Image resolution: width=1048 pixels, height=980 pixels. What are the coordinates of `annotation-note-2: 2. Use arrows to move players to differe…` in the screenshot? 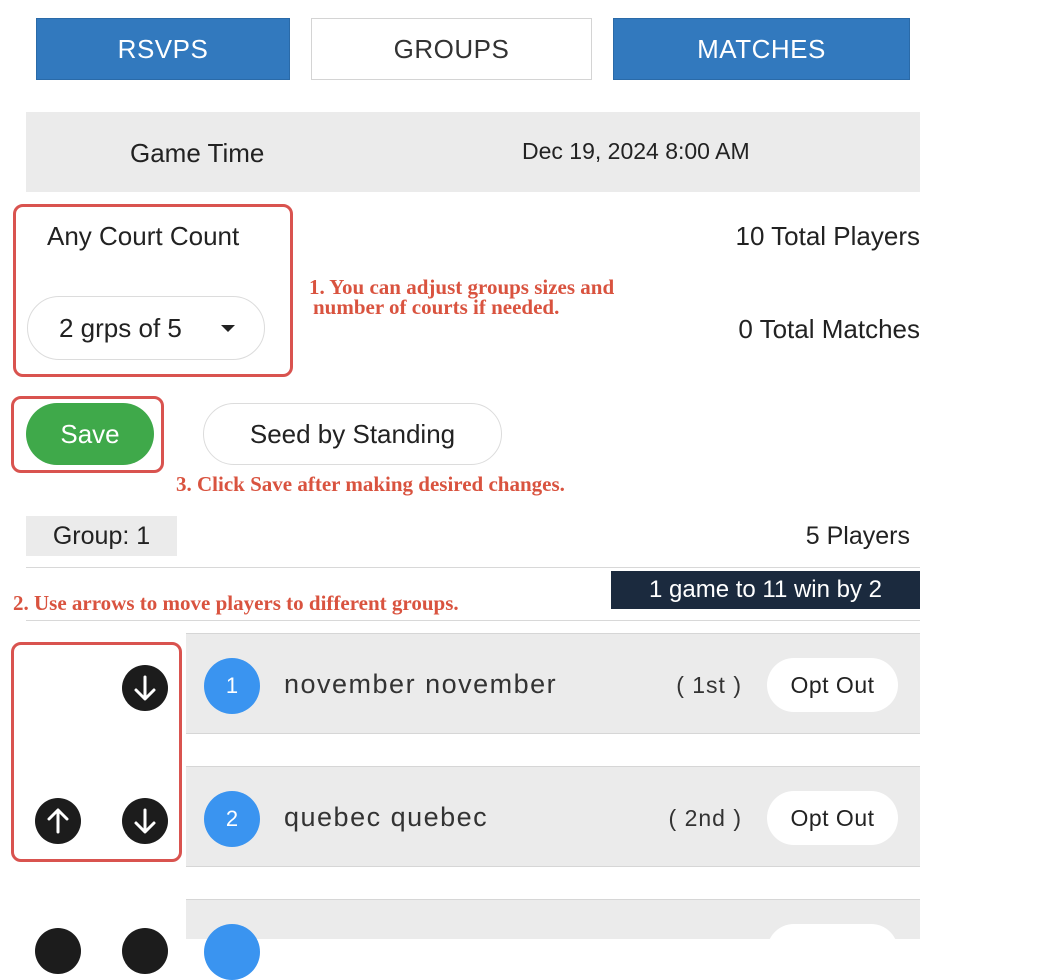 It's located at (236, 603).